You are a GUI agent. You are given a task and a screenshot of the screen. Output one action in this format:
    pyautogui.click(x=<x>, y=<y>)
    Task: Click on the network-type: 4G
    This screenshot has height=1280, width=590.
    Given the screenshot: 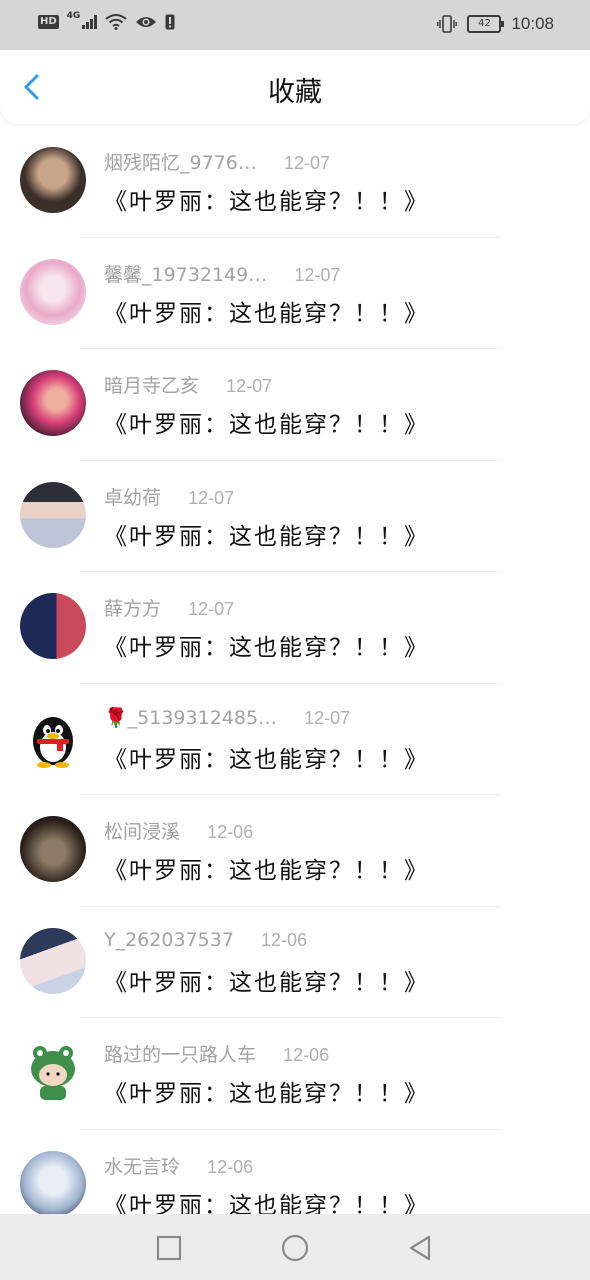 What is the action you would take?
    pyautogui.click(x=73, y=16)
    